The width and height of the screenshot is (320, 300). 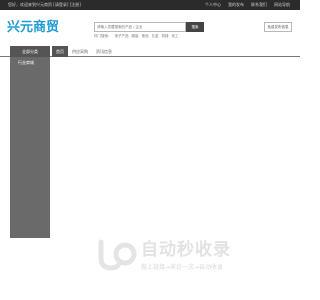 I want to click on nav-tabs: 首页 供应采购 资讯信息, so click(x=84, y=51).